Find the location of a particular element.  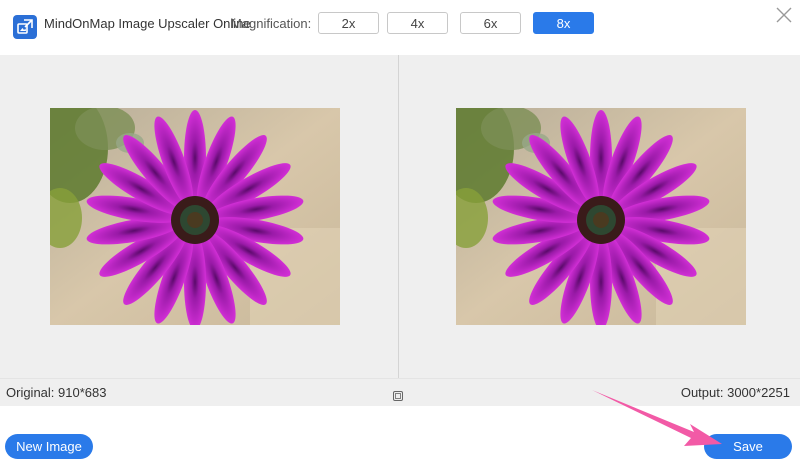

save-button: Save is located at coordinates (748, 446).